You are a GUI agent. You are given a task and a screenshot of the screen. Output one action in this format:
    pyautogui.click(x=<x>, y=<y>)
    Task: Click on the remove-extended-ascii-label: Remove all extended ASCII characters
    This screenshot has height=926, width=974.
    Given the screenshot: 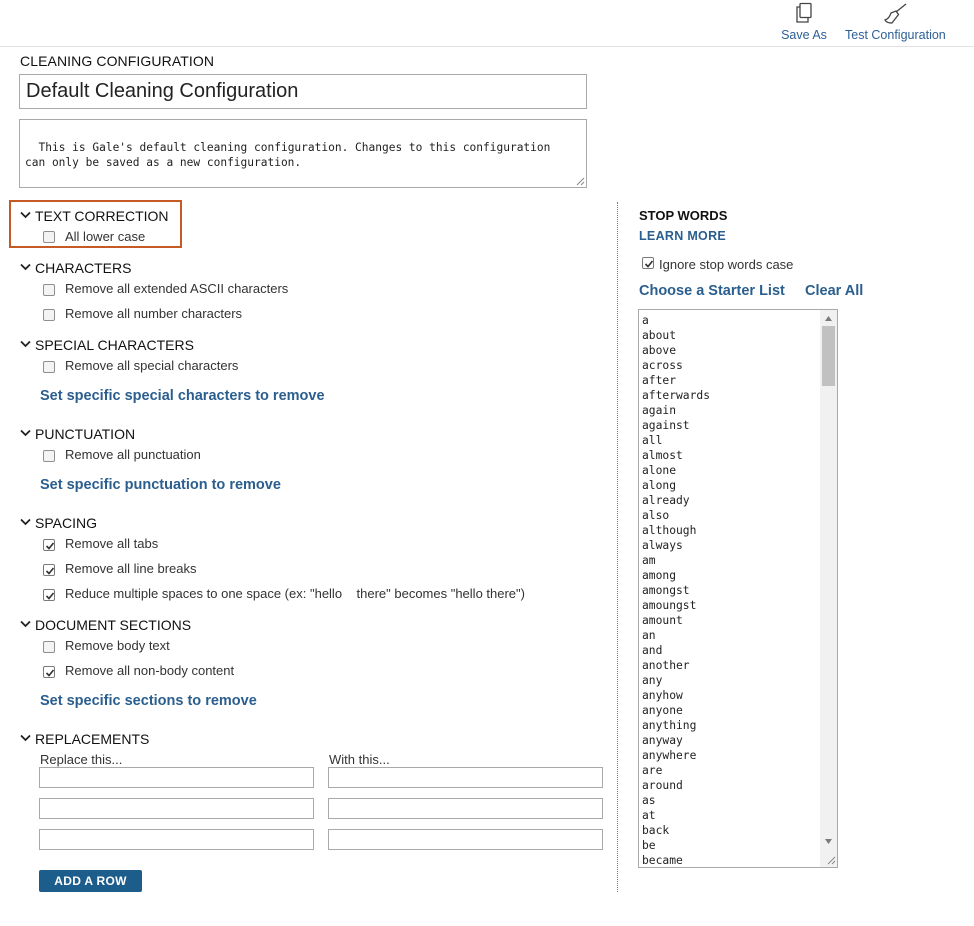 What is the action you would take?
    pyautogui.click(x=177, y=288)
    